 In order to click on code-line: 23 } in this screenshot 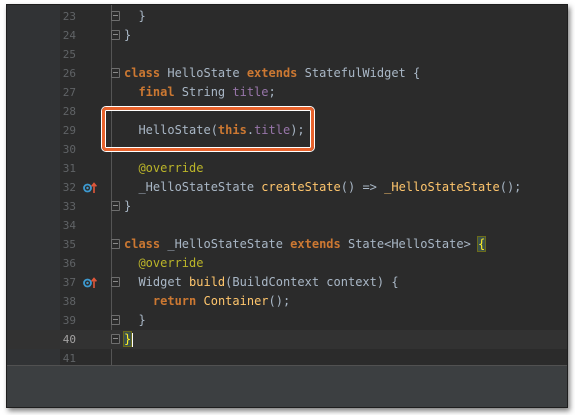, I will do `click(287, 16)`.